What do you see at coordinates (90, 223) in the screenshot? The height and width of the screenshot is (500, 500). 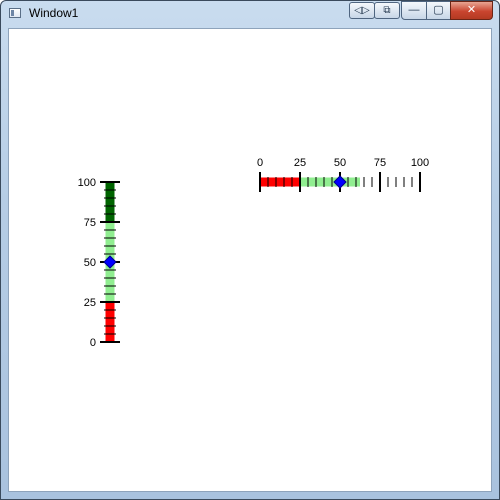 I see `vertical-tick-label: 75` at bounding box center [90, 223].